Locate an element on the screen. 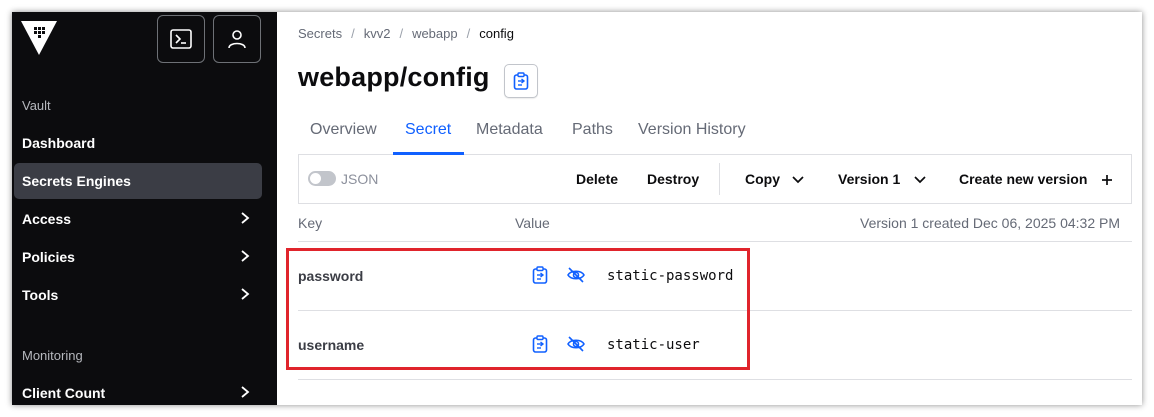 This screenshot has height=417, width=1154. user-menu-button is located at coordinates (237, 39).